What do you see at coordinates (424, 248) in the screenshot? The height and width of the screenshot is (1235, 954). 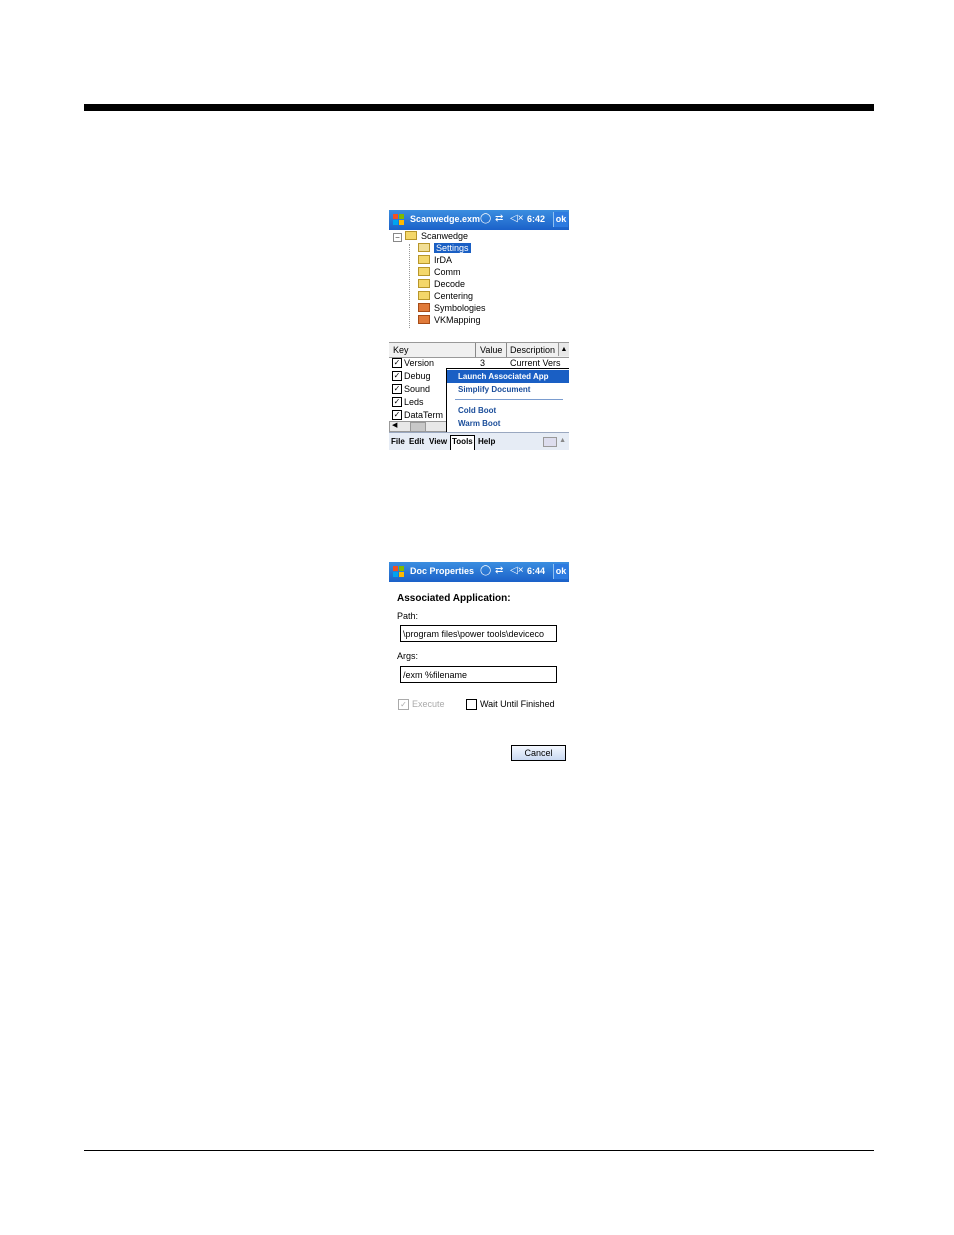 I see `open-folder-icon` at bounding box center [424, 248].